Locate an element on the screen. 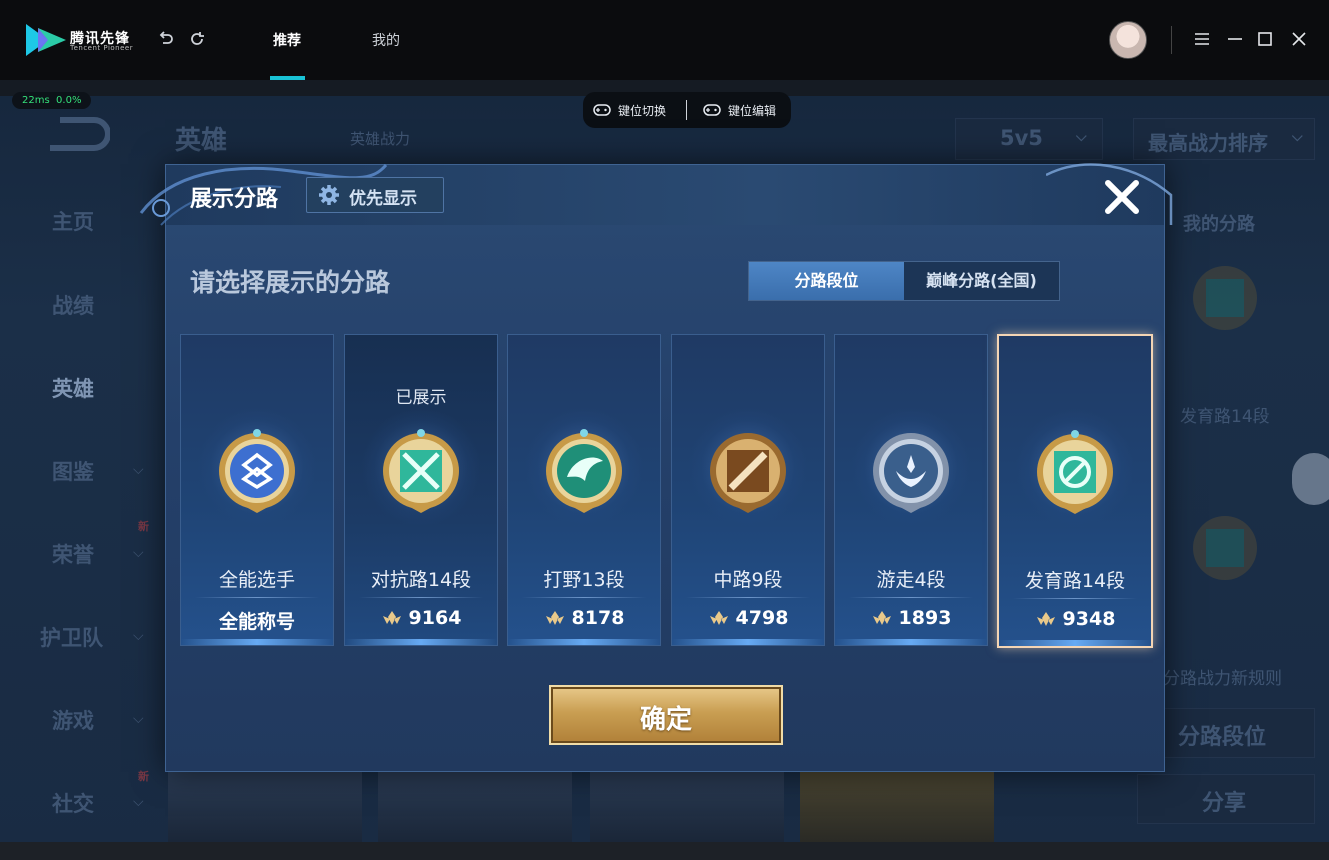 The image size is (1329, 860). sidebar-item-games: 游戏 is located at coordinates (73, 721).